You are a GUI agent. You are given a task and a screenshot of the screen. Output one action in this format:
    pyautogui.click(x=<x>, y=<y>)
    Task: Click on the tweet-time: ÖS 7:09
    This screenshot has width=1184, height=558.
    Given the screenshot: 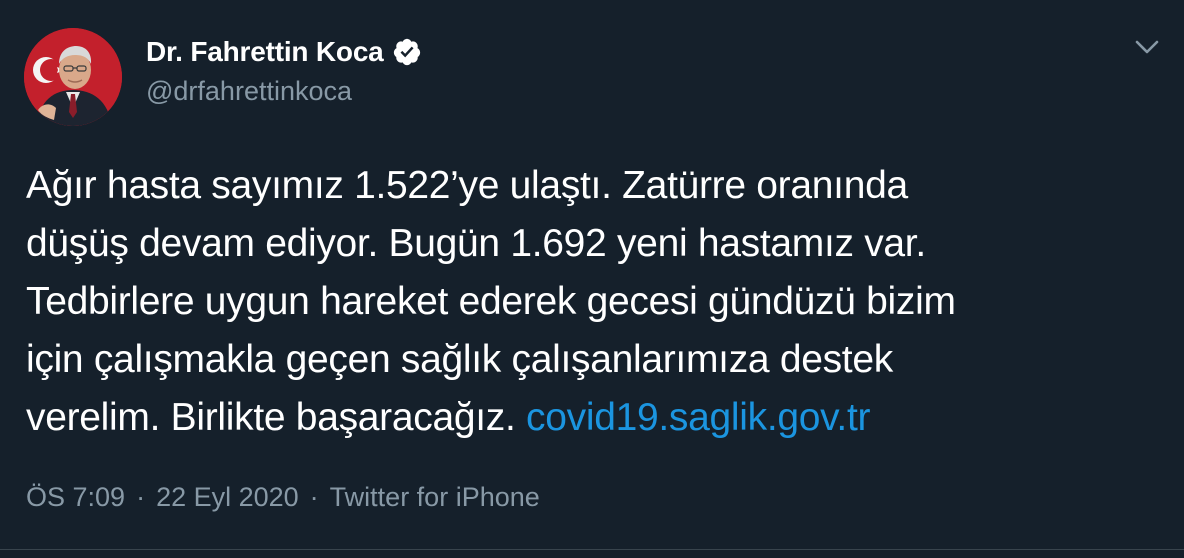 What is the action you would take?
    pyautogui.click(x=75, y=497)
    